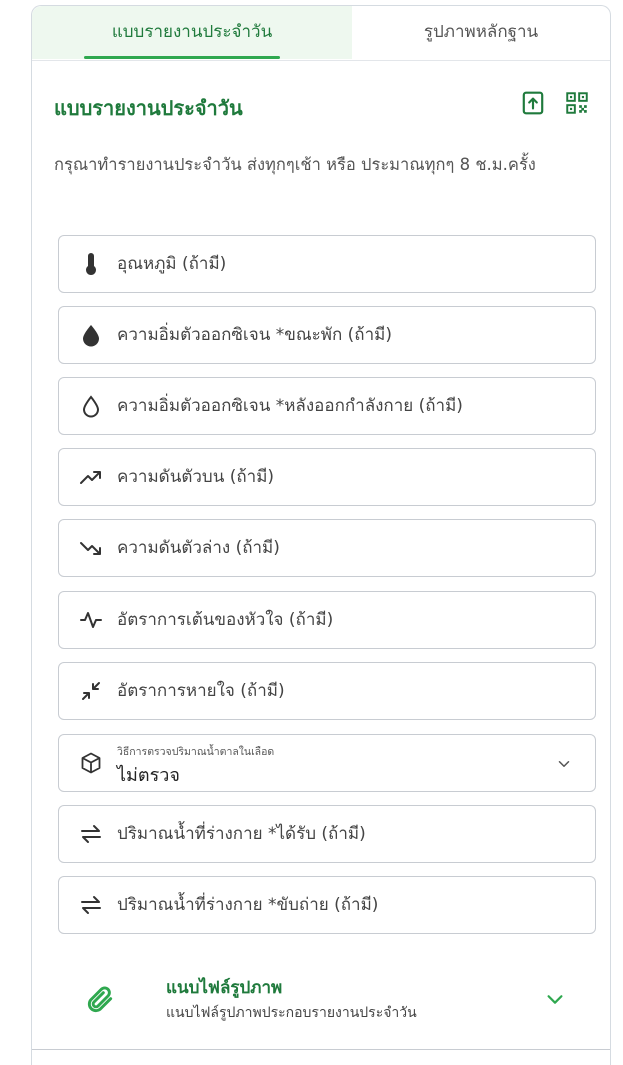 The image size is (623, 1065). What do you see at coordinates (91, 763) in the screenshot?
I see `cube-icon` at bounding box center [91, 763].